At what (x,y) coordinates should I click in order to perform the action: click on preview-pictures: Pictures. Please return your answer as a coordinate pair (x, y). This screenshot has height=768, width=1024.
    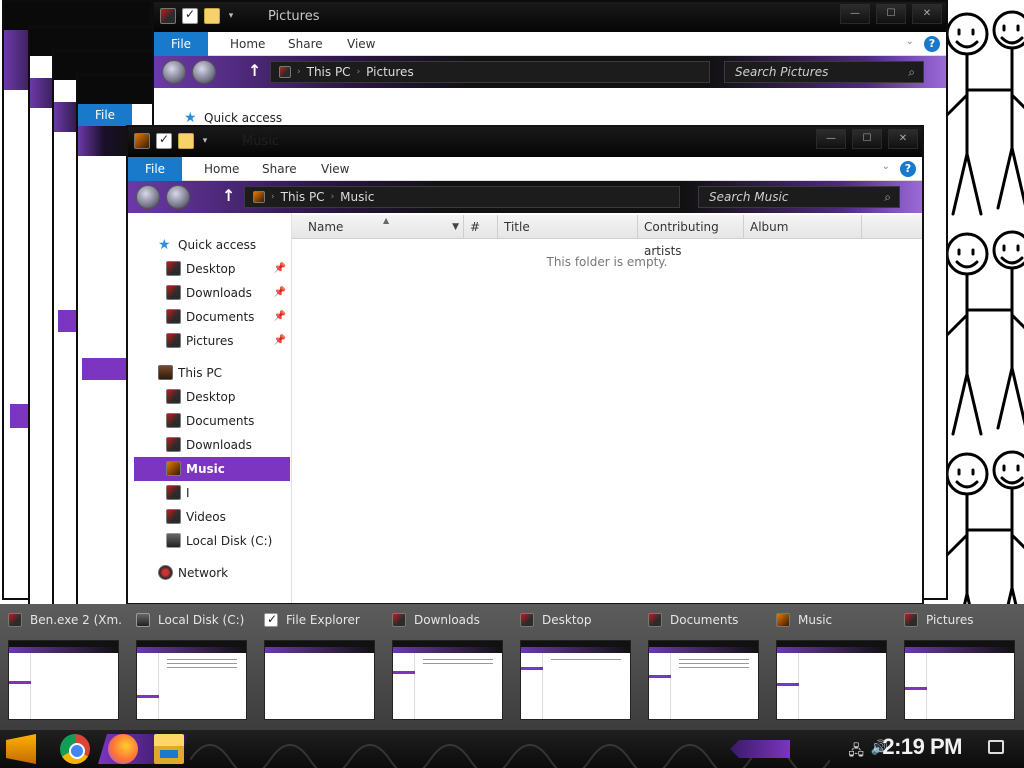
    Looking at the image, I should click on (960, 667).